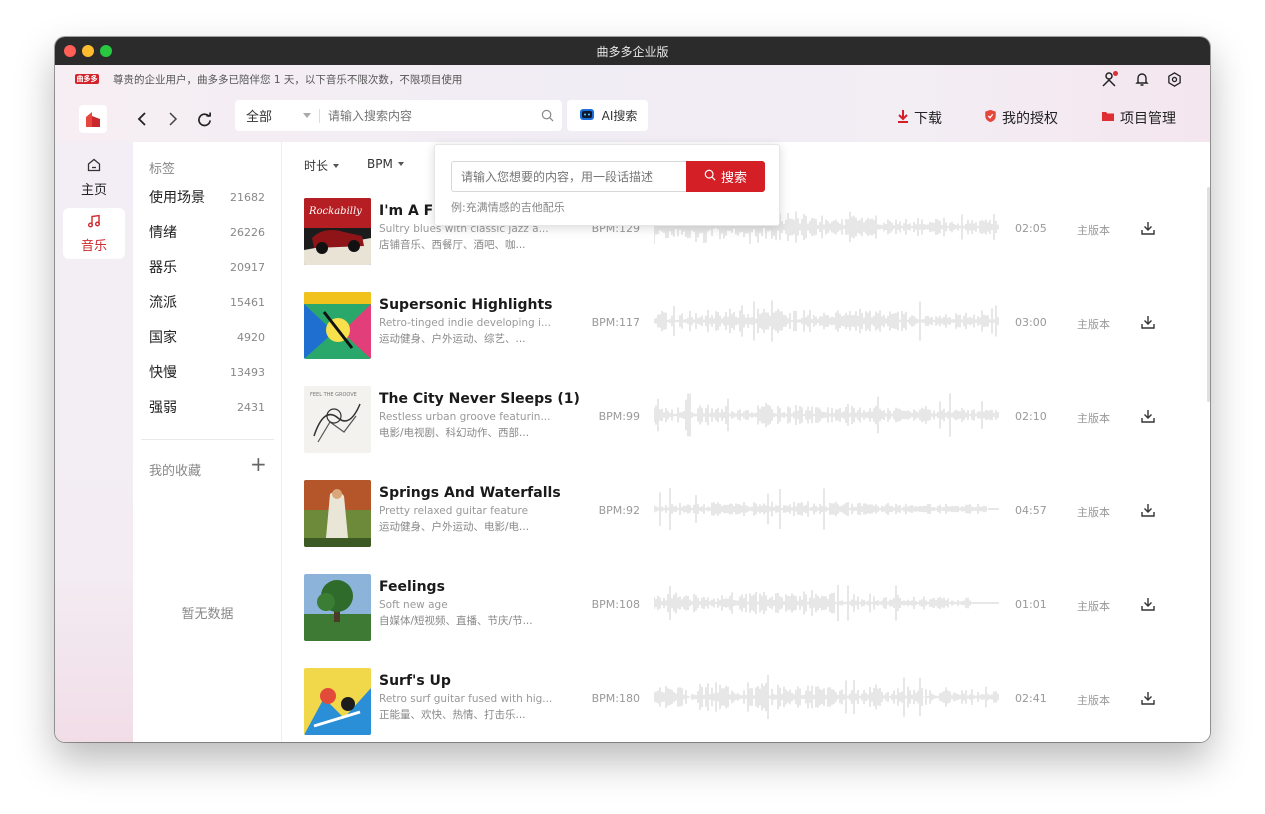  Describe the element at coordinates (269, 115) in the screenshot. I see `search-scope-select: 全部` at that location.